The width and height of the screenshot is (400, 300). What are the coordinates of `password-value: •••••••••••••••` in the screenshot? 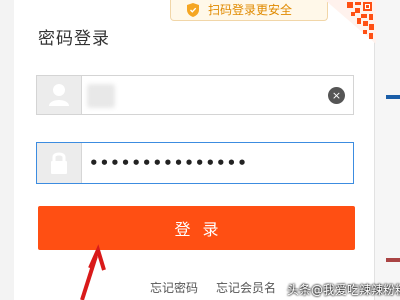 It's located at (168, 163).